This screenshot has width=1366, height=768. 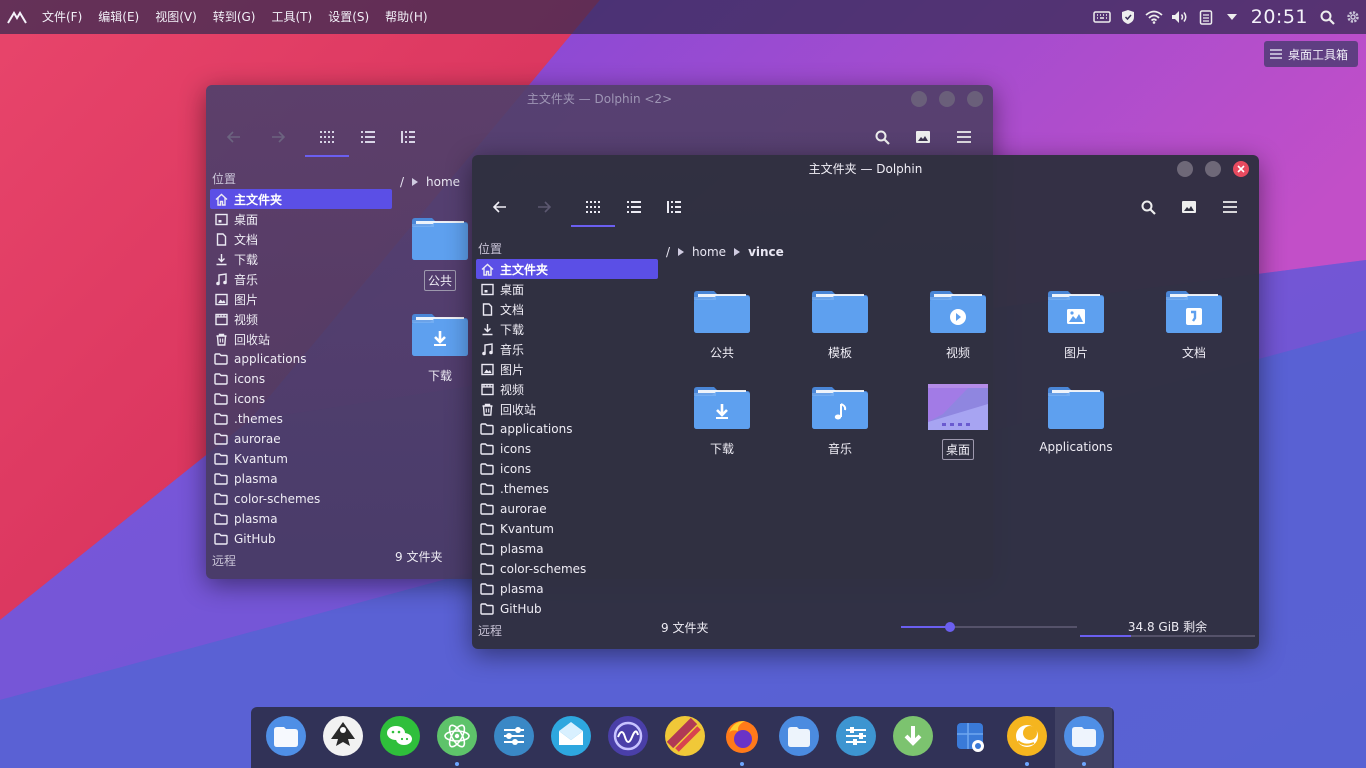 I want to click on file-item: 图片, so click(x=1076, y=333).